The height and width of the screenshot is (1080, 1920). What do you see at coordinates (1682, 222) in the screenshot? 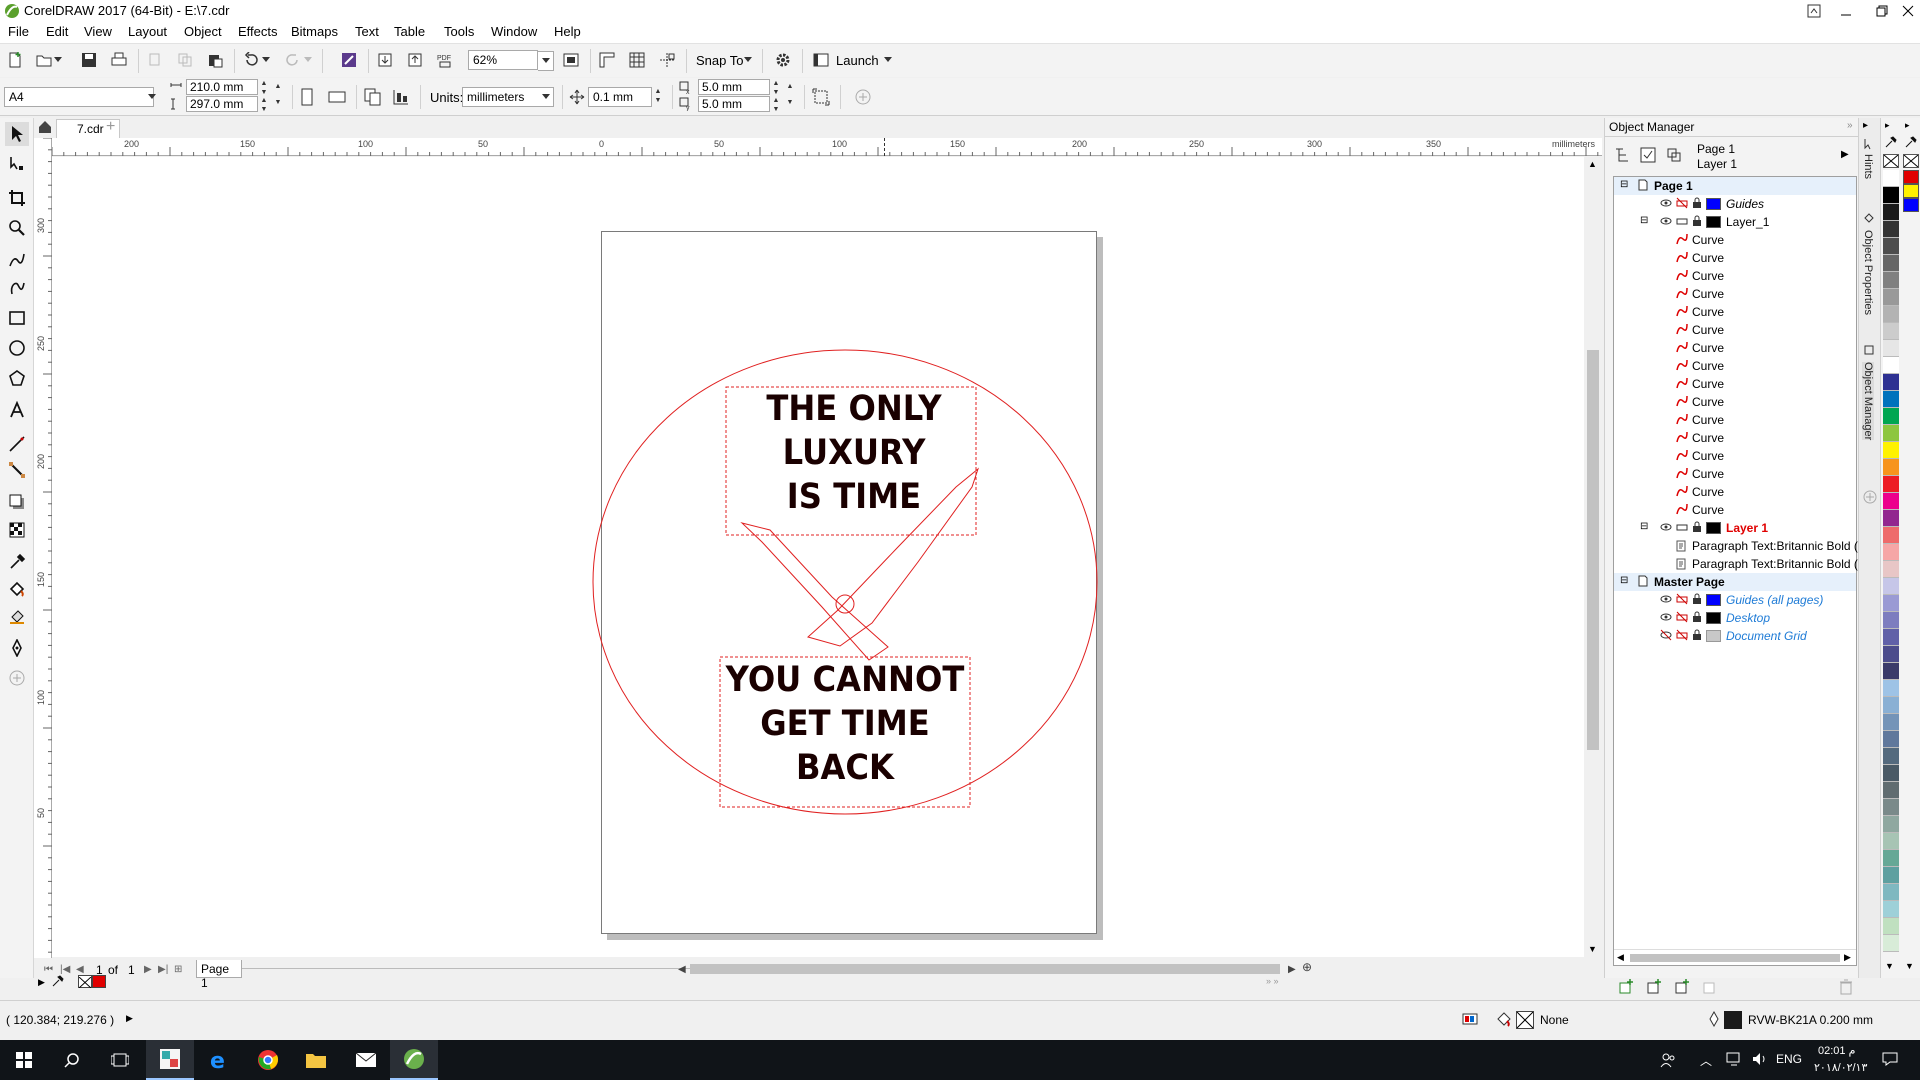
I see `printable-icon` at bounding box center [1682, 222].